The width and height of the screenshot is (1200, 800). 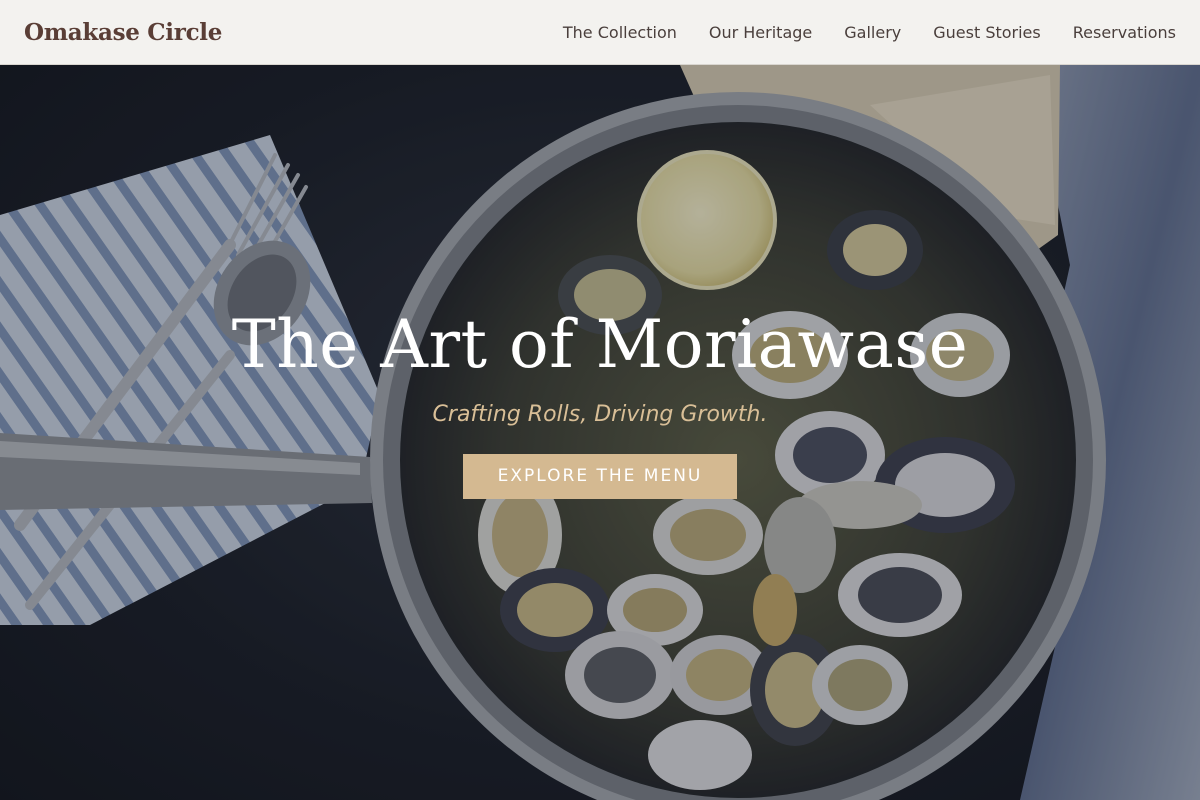 I want to click on nav-link-heritage: Our Heritage, so click(x=760, y=32).